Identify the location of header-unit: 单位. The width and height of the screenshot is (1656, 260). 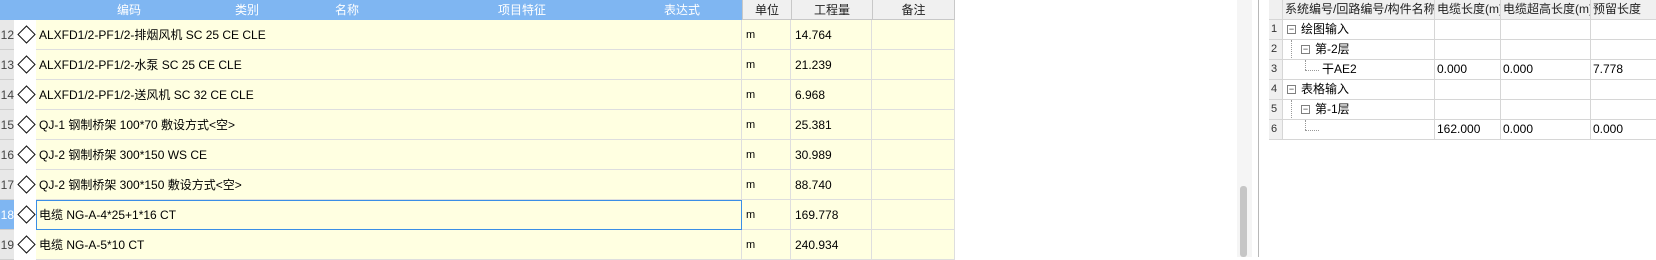
(766, 10).